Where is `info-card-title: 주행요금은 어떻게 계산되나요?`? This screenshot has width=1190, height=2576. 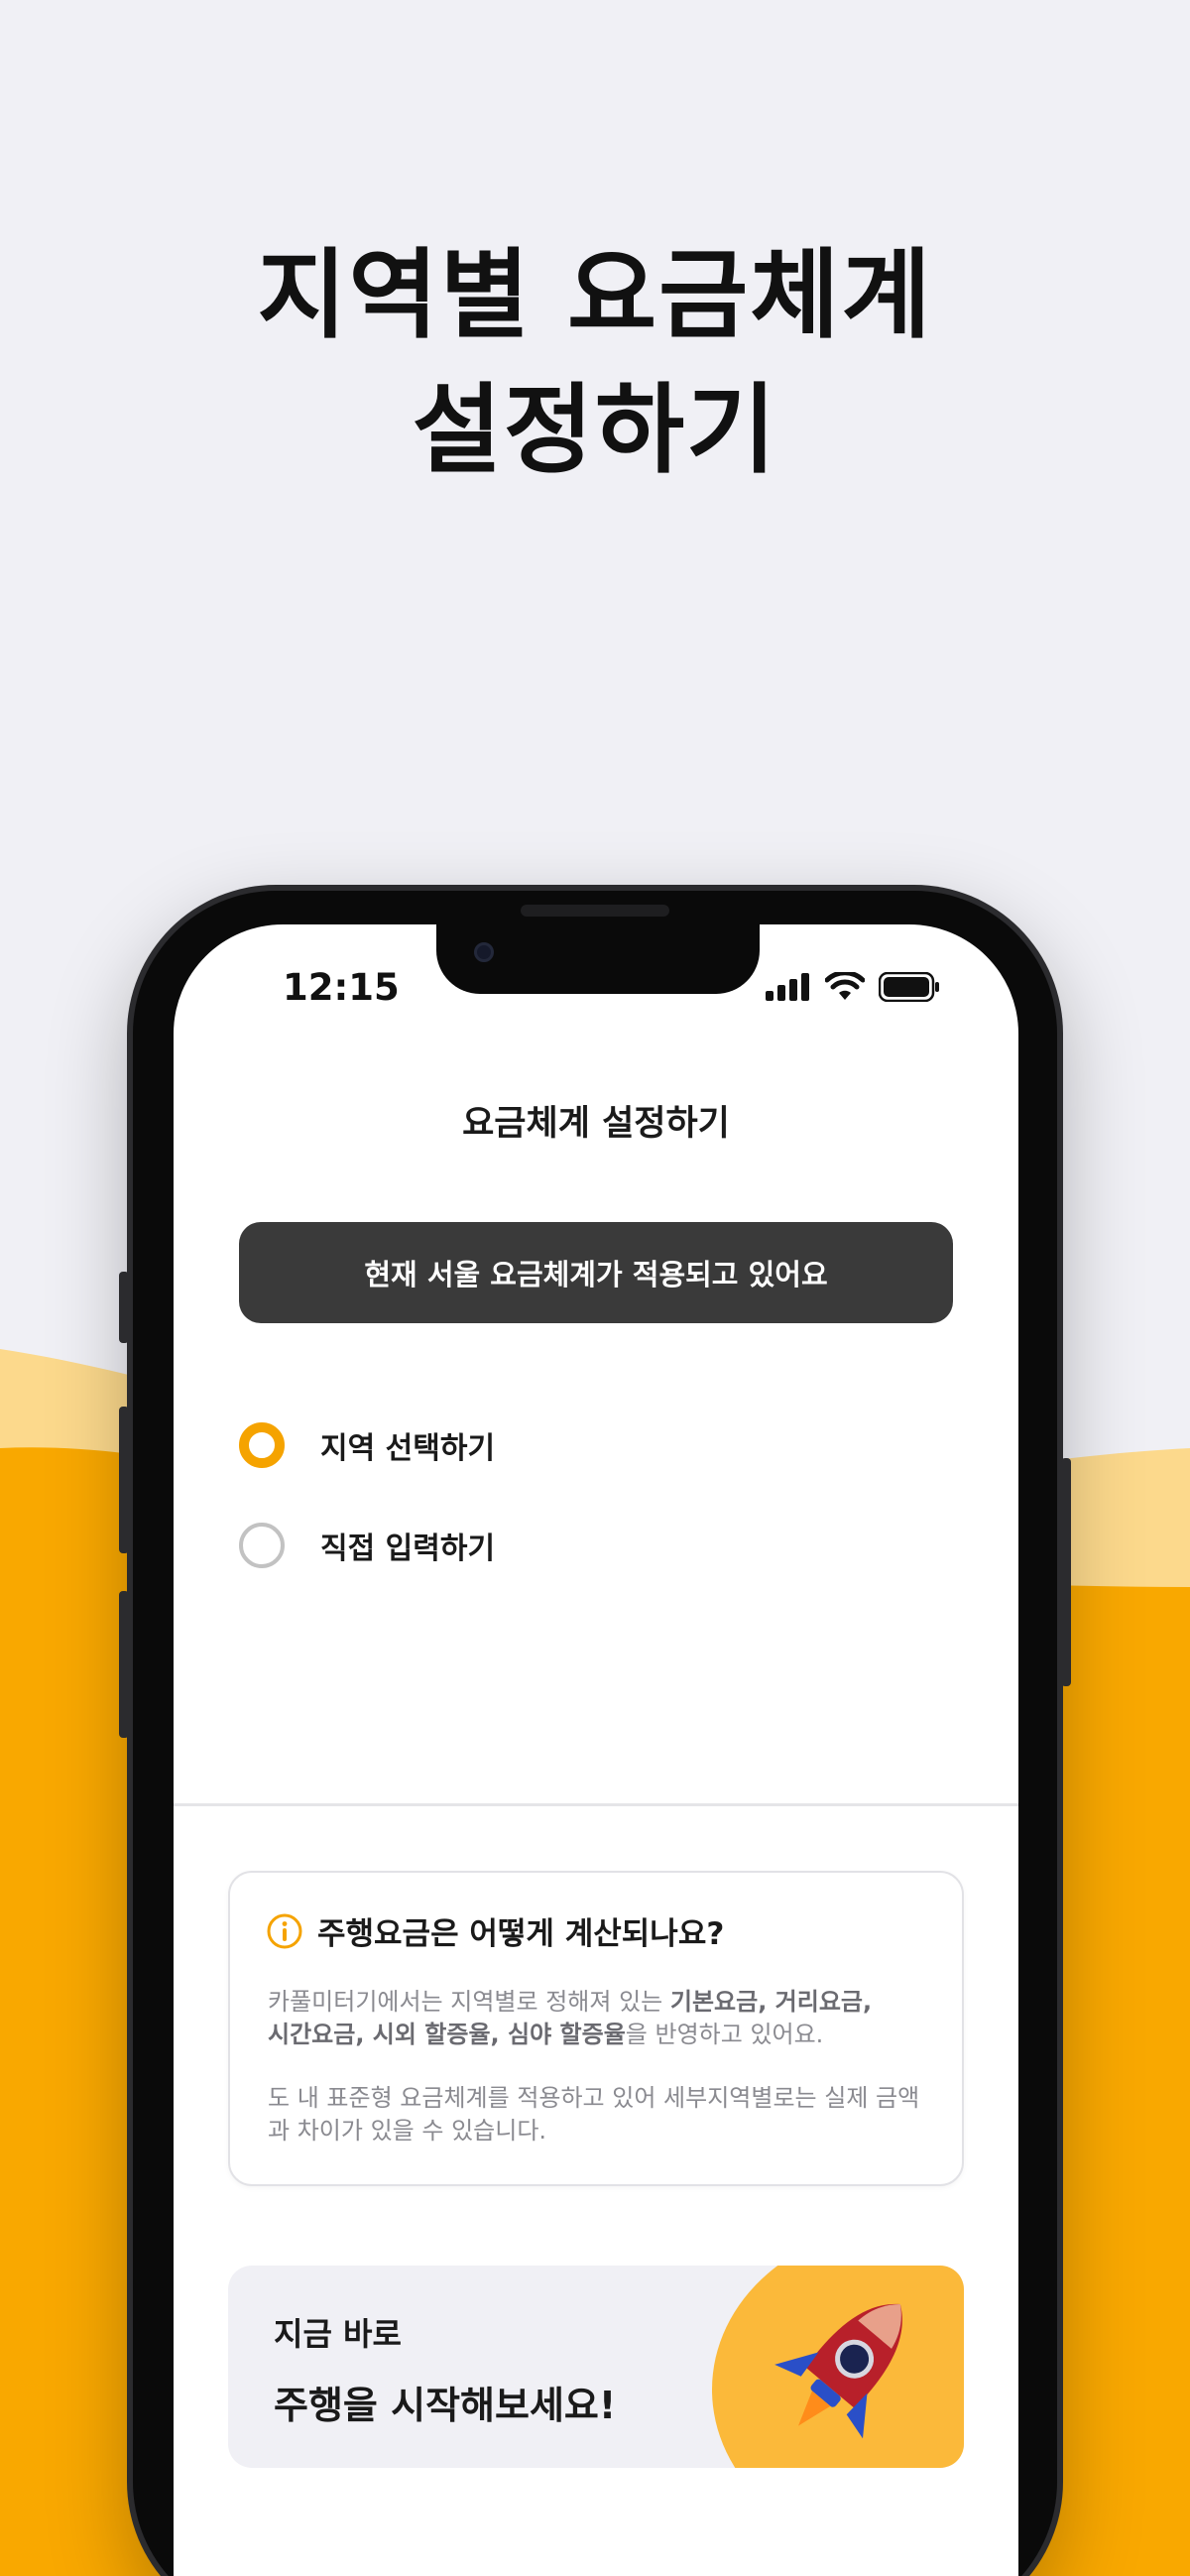
info-card-title: 주행요금은 어떻게 계산되나요? is located at coordinates (521, 1934).